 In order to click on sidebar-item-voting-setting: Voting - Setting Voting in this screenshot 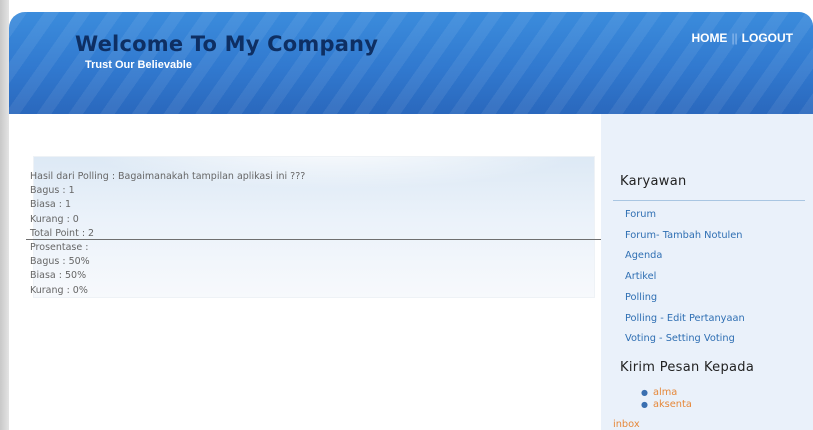, I will do `click(685, 339)`.